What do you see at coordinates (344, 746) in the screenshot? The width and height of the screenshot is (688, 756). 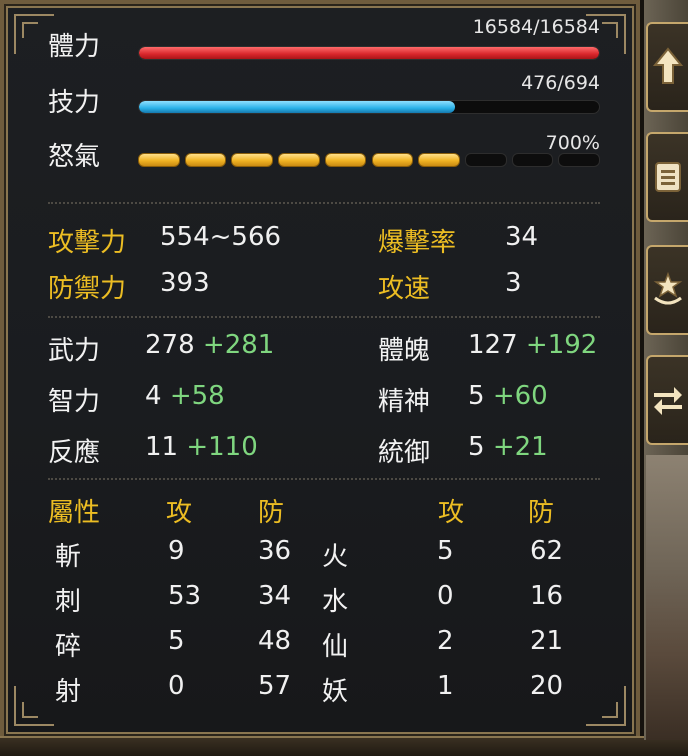 I see `bottom-frame-rail` at bounding box center [344, 746].